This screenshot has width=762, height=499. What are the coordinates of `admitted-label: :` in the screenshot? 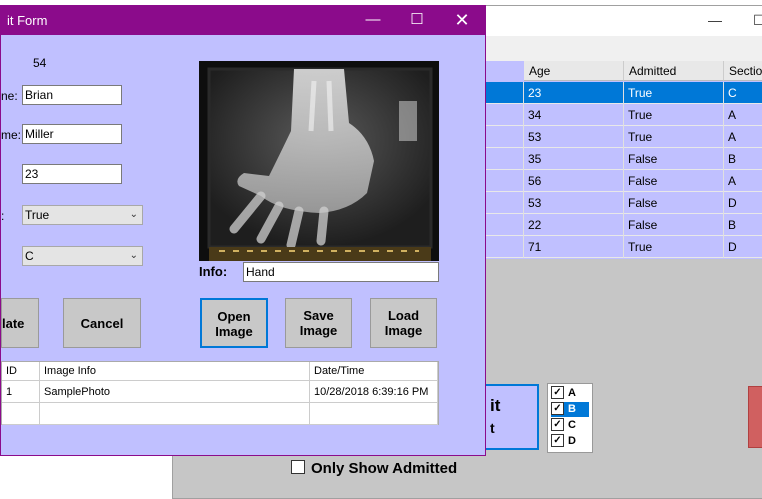 It's located at (3, 216).